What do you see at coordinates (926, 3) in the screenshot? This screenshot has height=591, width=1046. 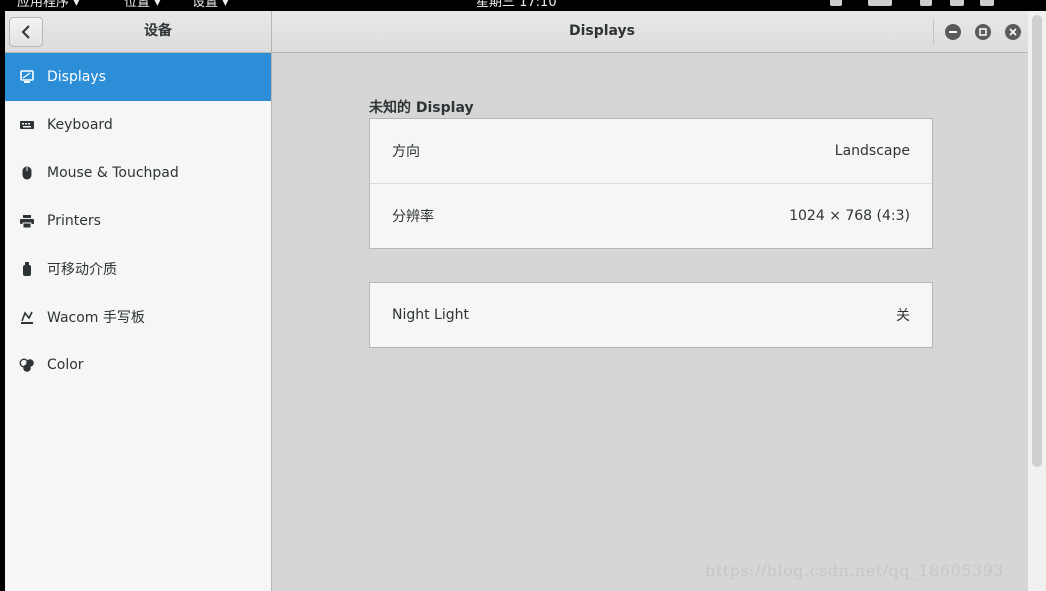 I see `network-icon` at bounding box center [926, 3].